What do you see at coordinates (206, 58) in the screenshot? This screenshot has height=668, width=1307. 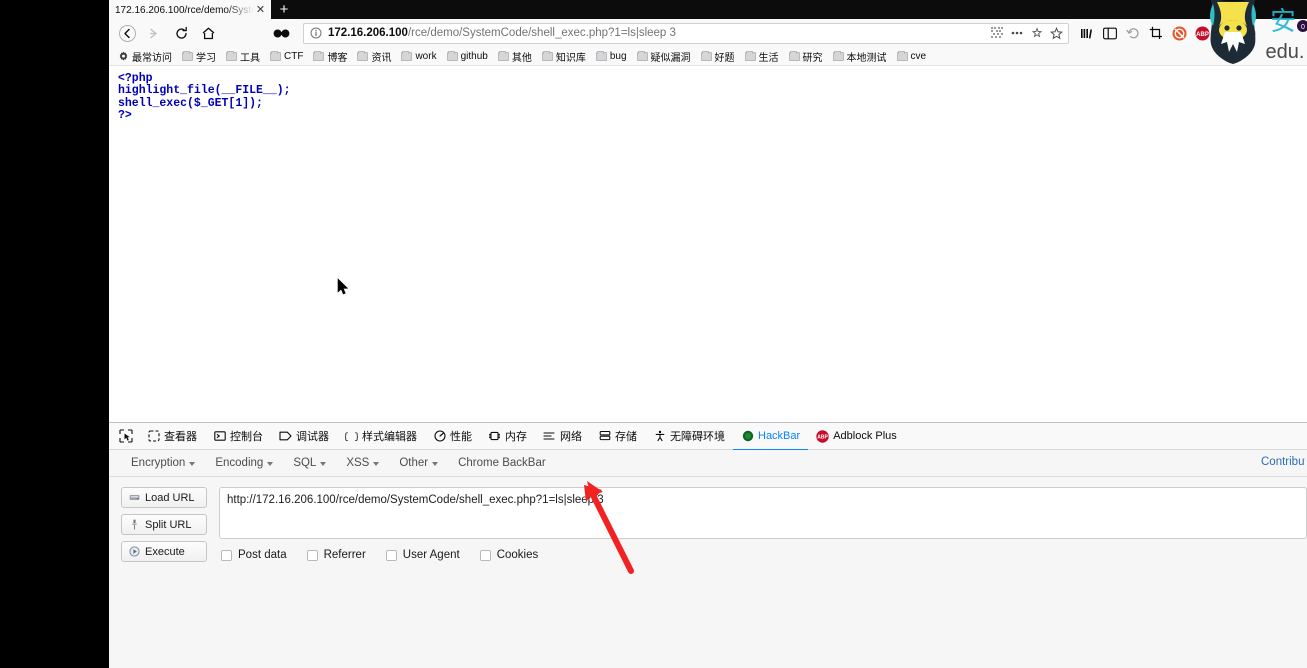 I see `bookmark-label: 学习` at bounding box center [206, 58].